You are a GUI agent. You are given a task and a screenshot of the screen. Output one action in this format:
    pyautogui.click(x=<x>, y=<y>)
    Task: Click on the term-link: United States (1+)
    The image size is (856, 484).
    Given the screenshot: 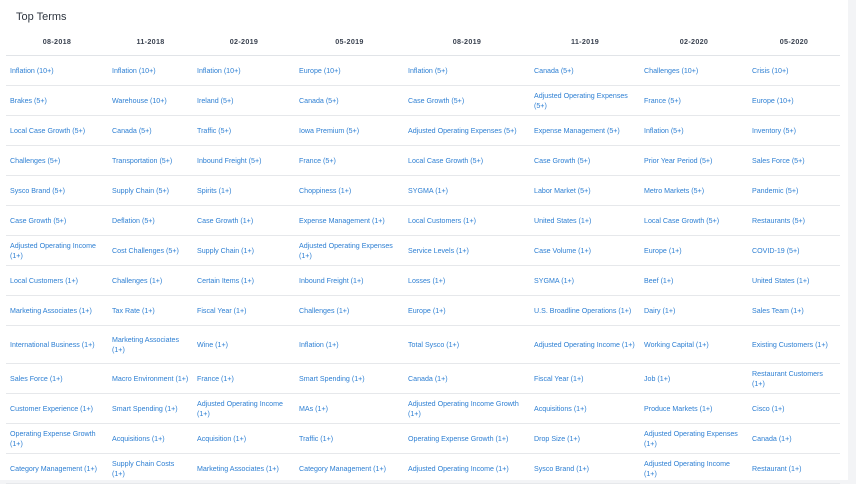 What is the action you would take?
    pyautogui.click(x=780, y=281)
    